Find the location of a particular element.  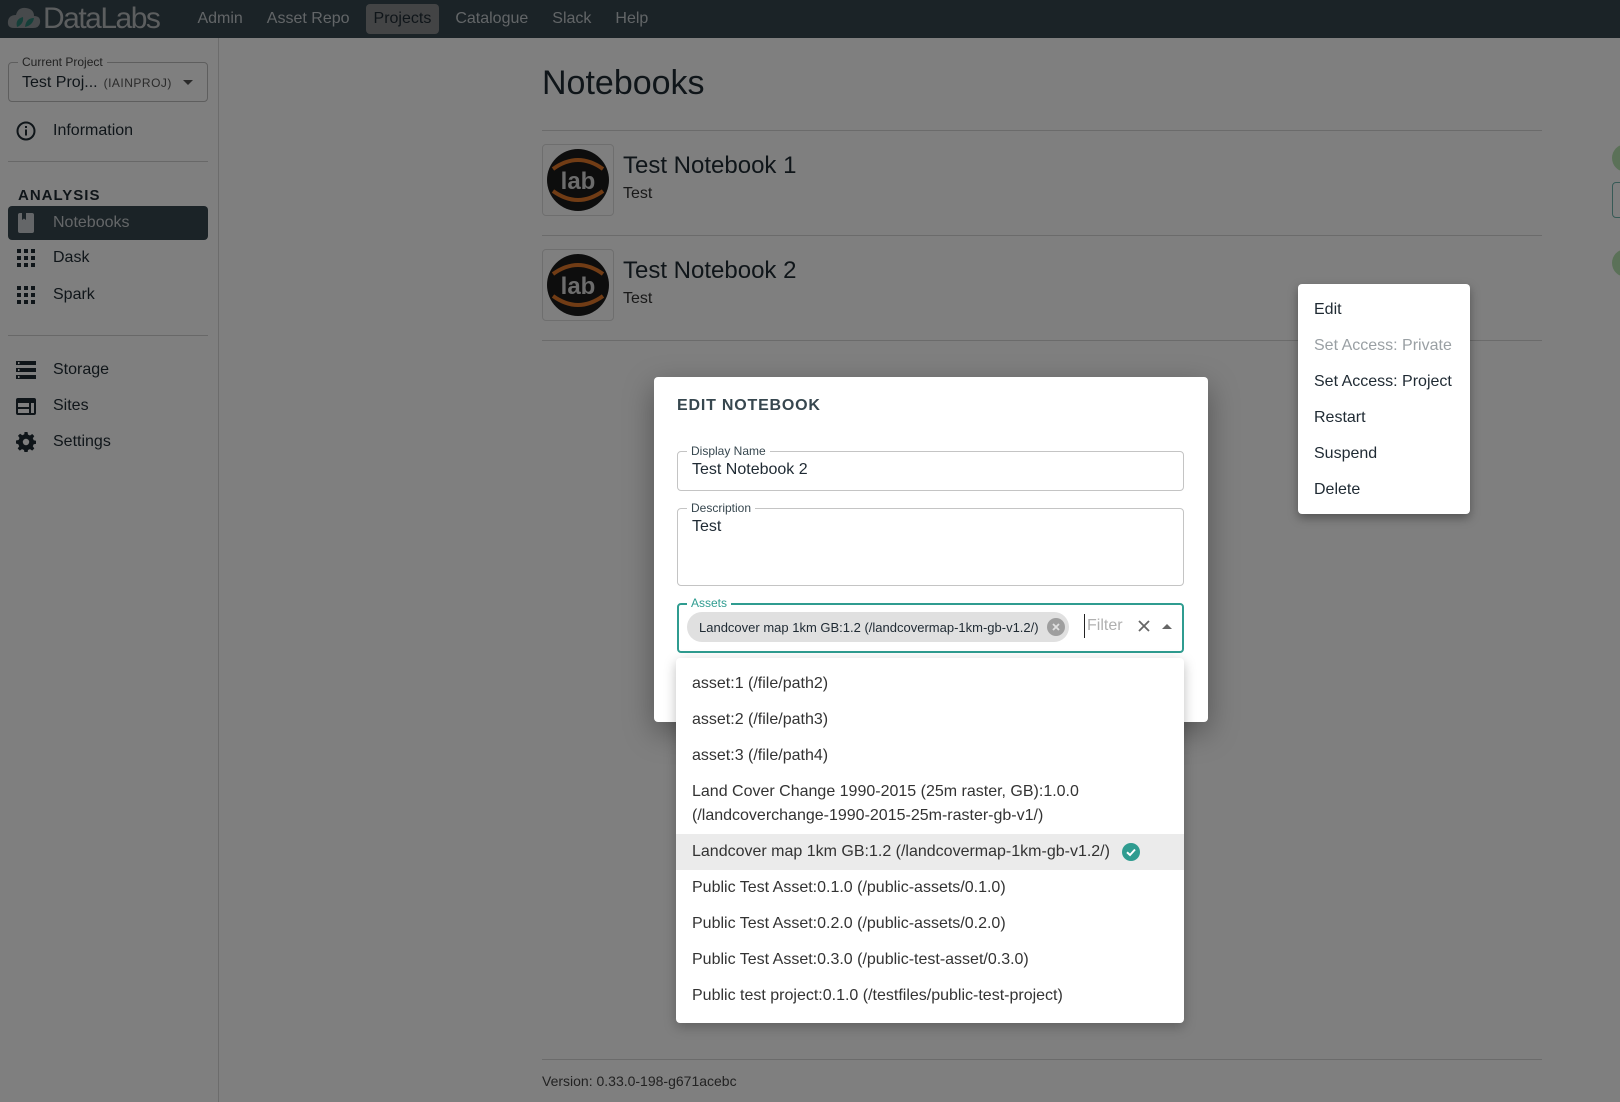

option-label: asset:3 (/file/path4) is located at coordinates (760, 755).